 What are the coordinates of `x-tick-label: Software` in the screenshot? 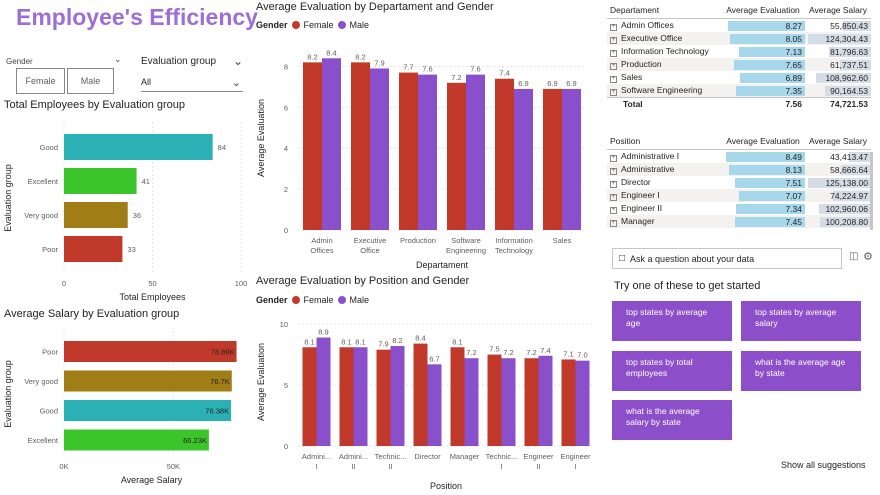 It's located at (466, 240).